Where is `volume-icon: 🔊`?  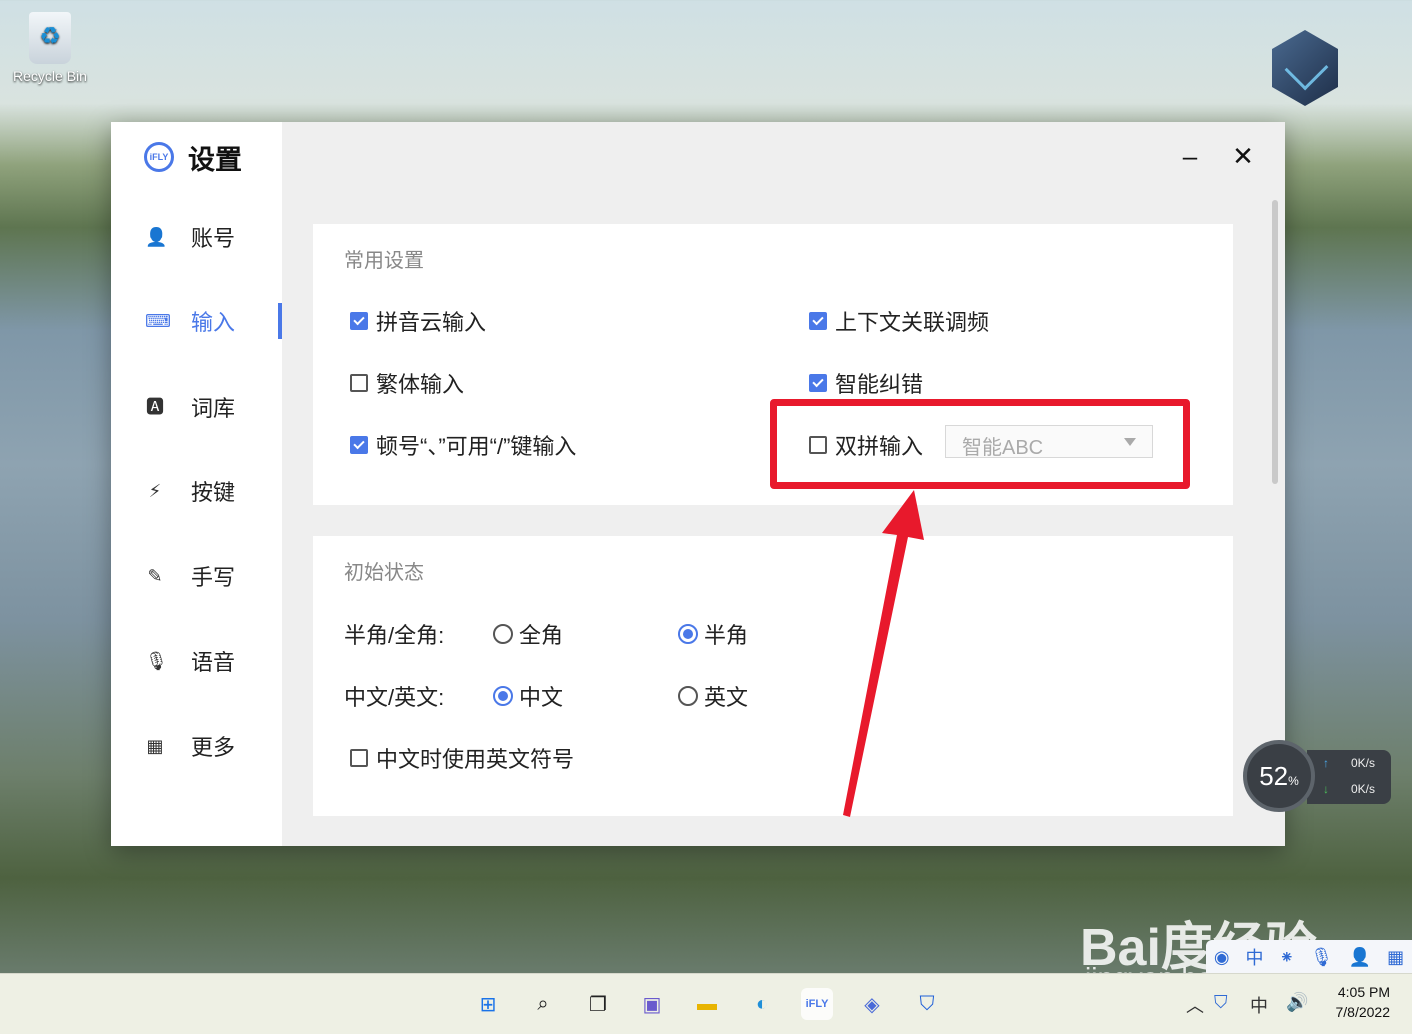 volume-icon: 🔊 is located at coordinates (1297, 1002).